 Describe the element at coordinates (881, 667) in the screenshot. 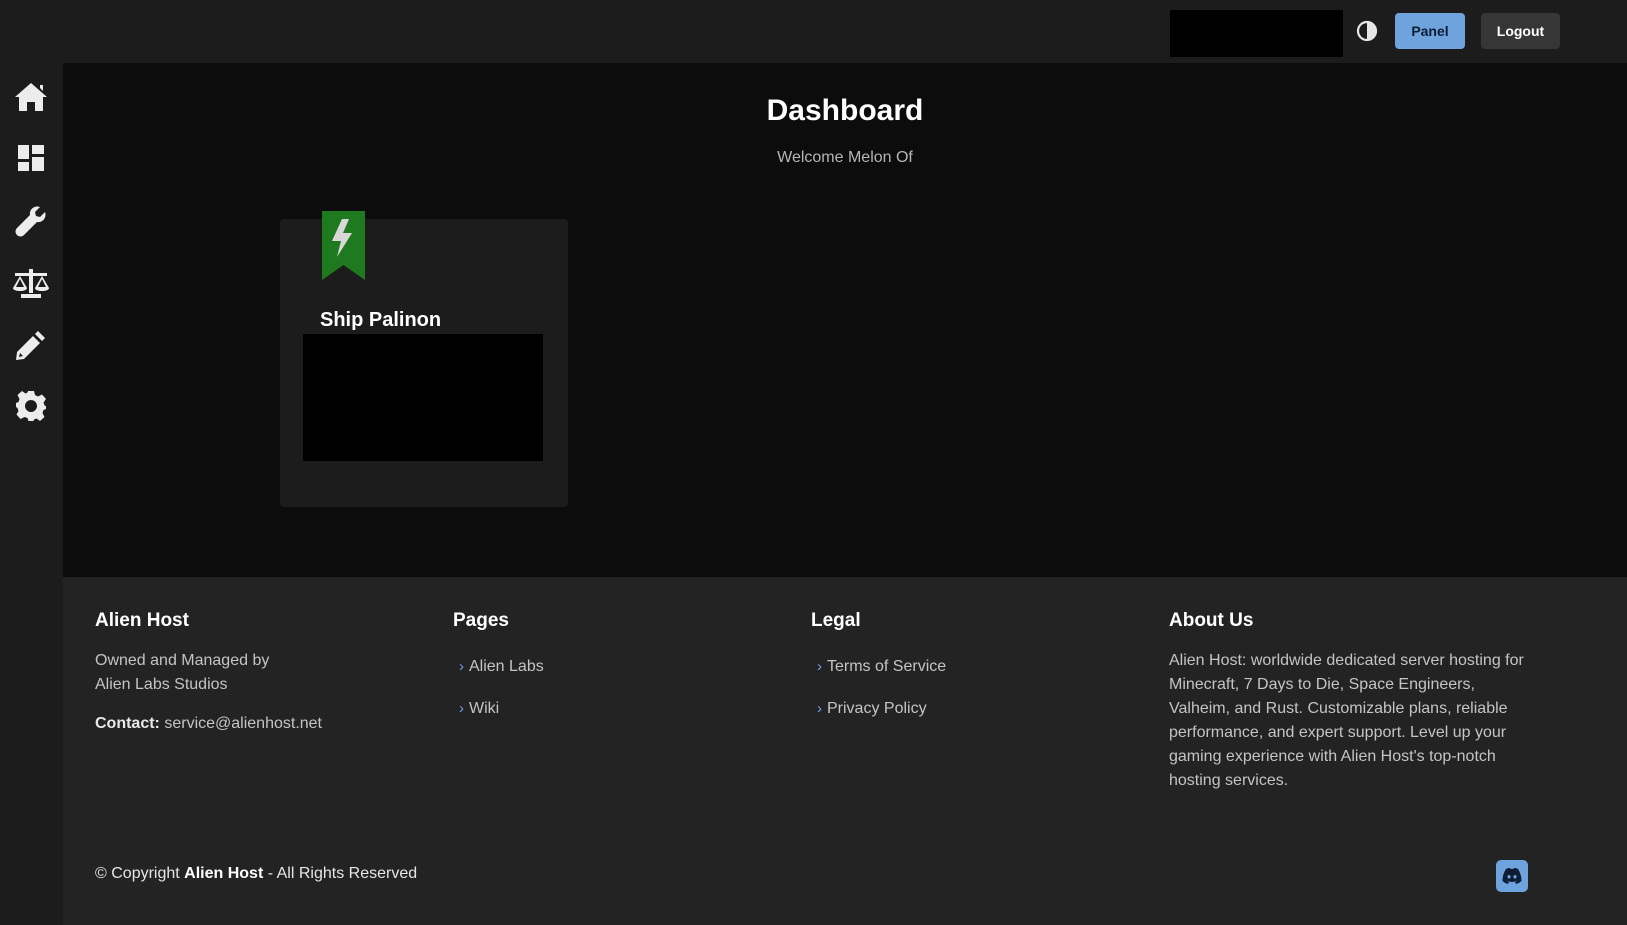

I see `footer-link-terms: › Terms of Service` at that location.